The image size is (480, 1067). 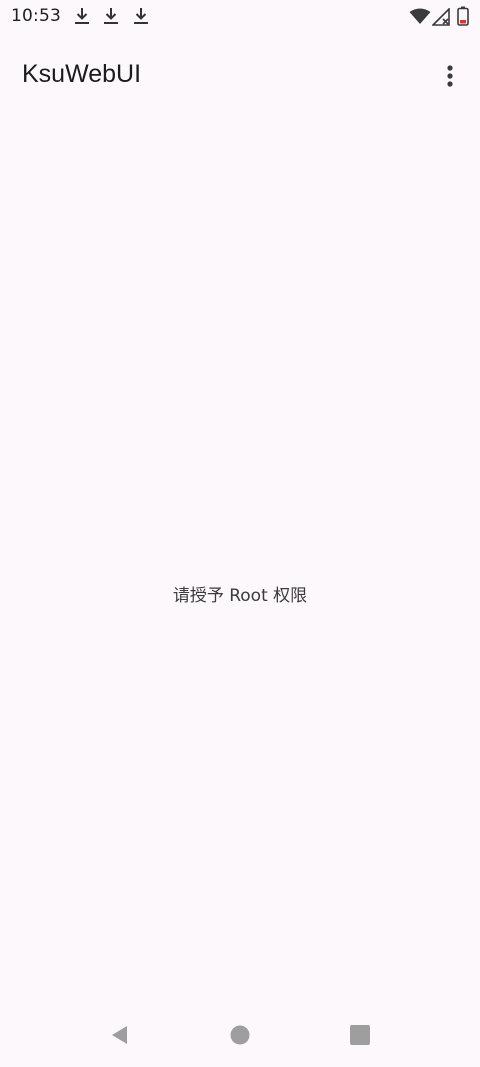 I want to click on signal-no-data-icon, so click(x=441, y=17).